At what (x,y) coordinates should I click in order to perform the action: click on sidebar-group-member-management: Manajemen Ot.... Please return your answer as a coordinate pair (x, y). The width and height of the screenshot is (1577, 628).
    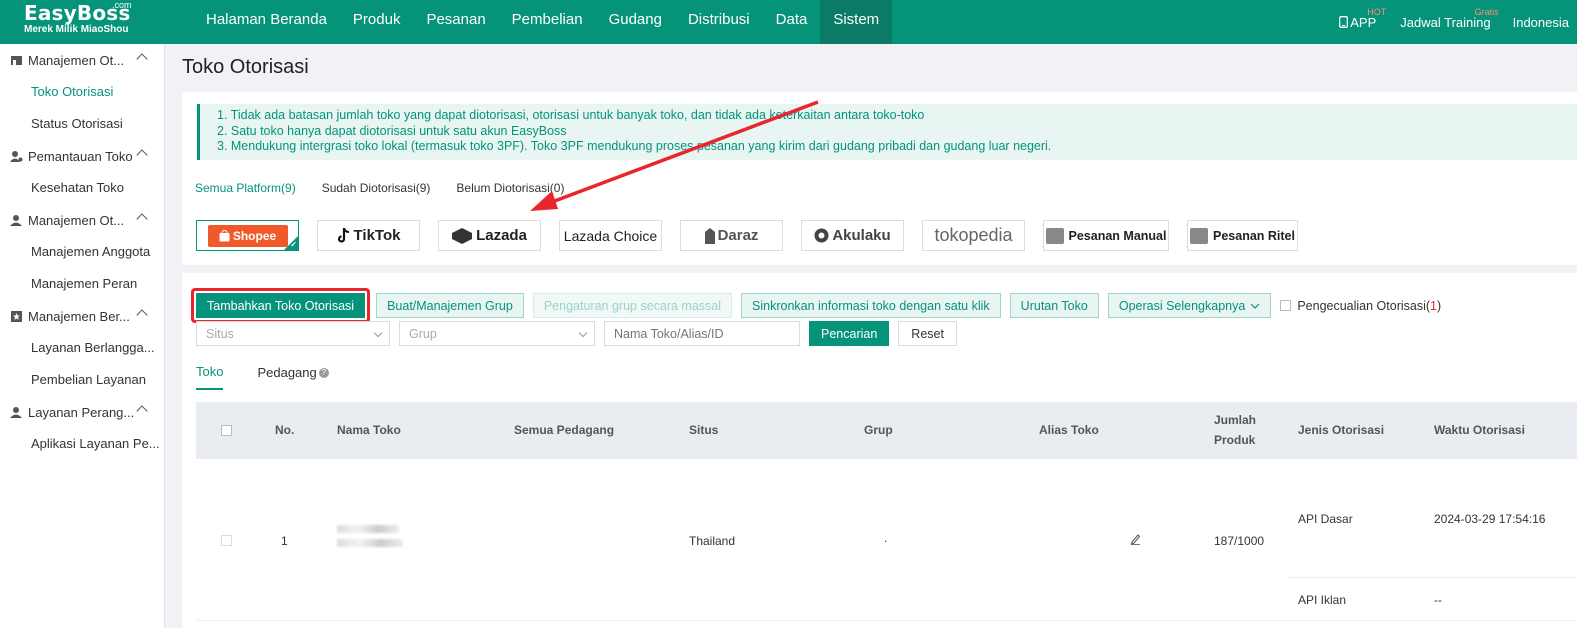
    Looking at the image, I should click on (82, 220).